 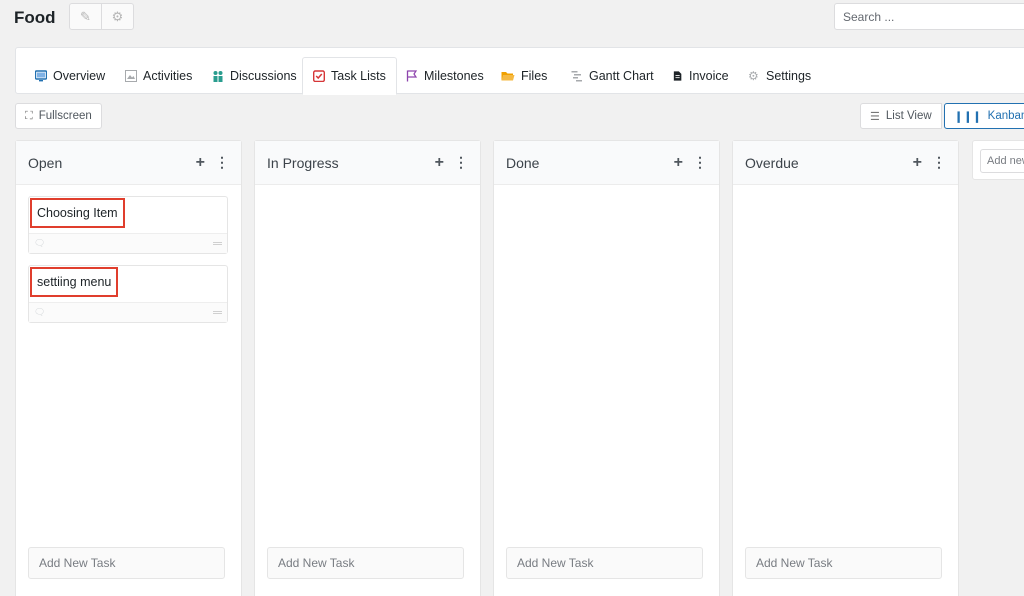 What do you see at coordinates (29, 115) in the screenshot?
I see `fullscreen-icon: ⛶` at bounding box center [29, 115].